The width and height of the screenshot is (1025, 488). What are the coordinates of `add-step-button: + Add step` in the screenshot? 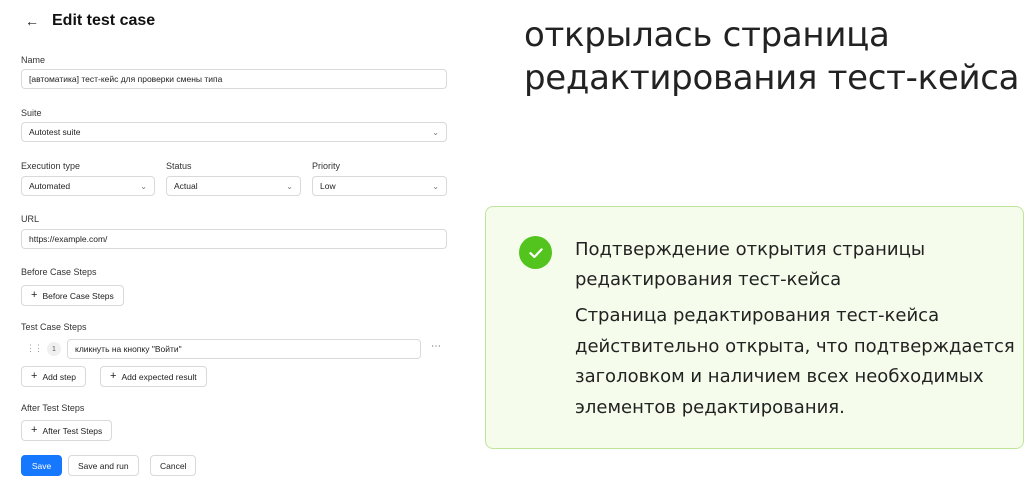 It's located at (53, 376).